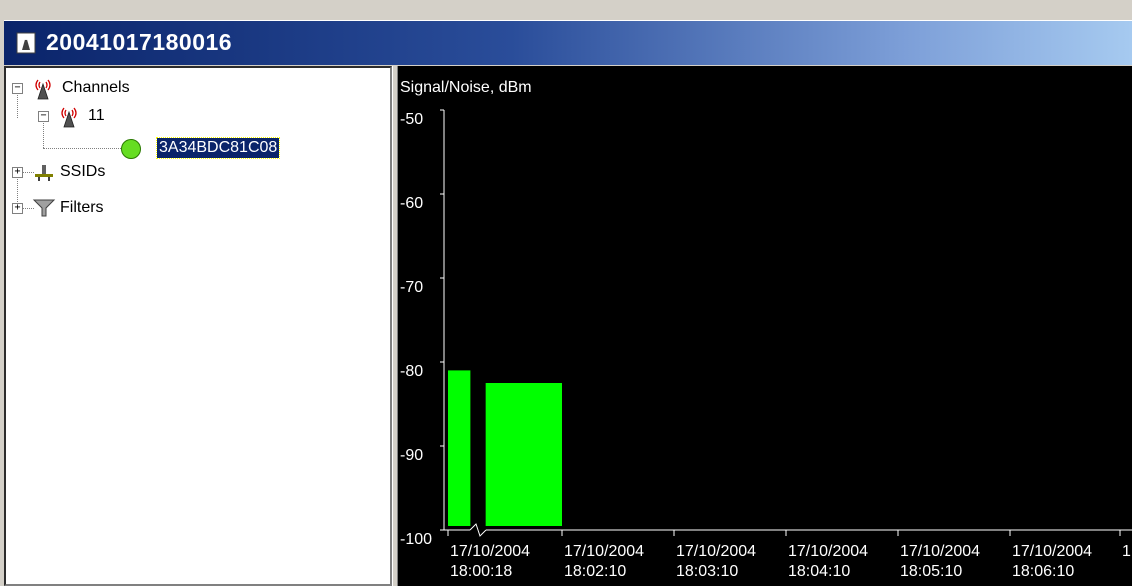 This screenshot has width=1132, height=586. I want to click on tree-connector, so click(82, 148).